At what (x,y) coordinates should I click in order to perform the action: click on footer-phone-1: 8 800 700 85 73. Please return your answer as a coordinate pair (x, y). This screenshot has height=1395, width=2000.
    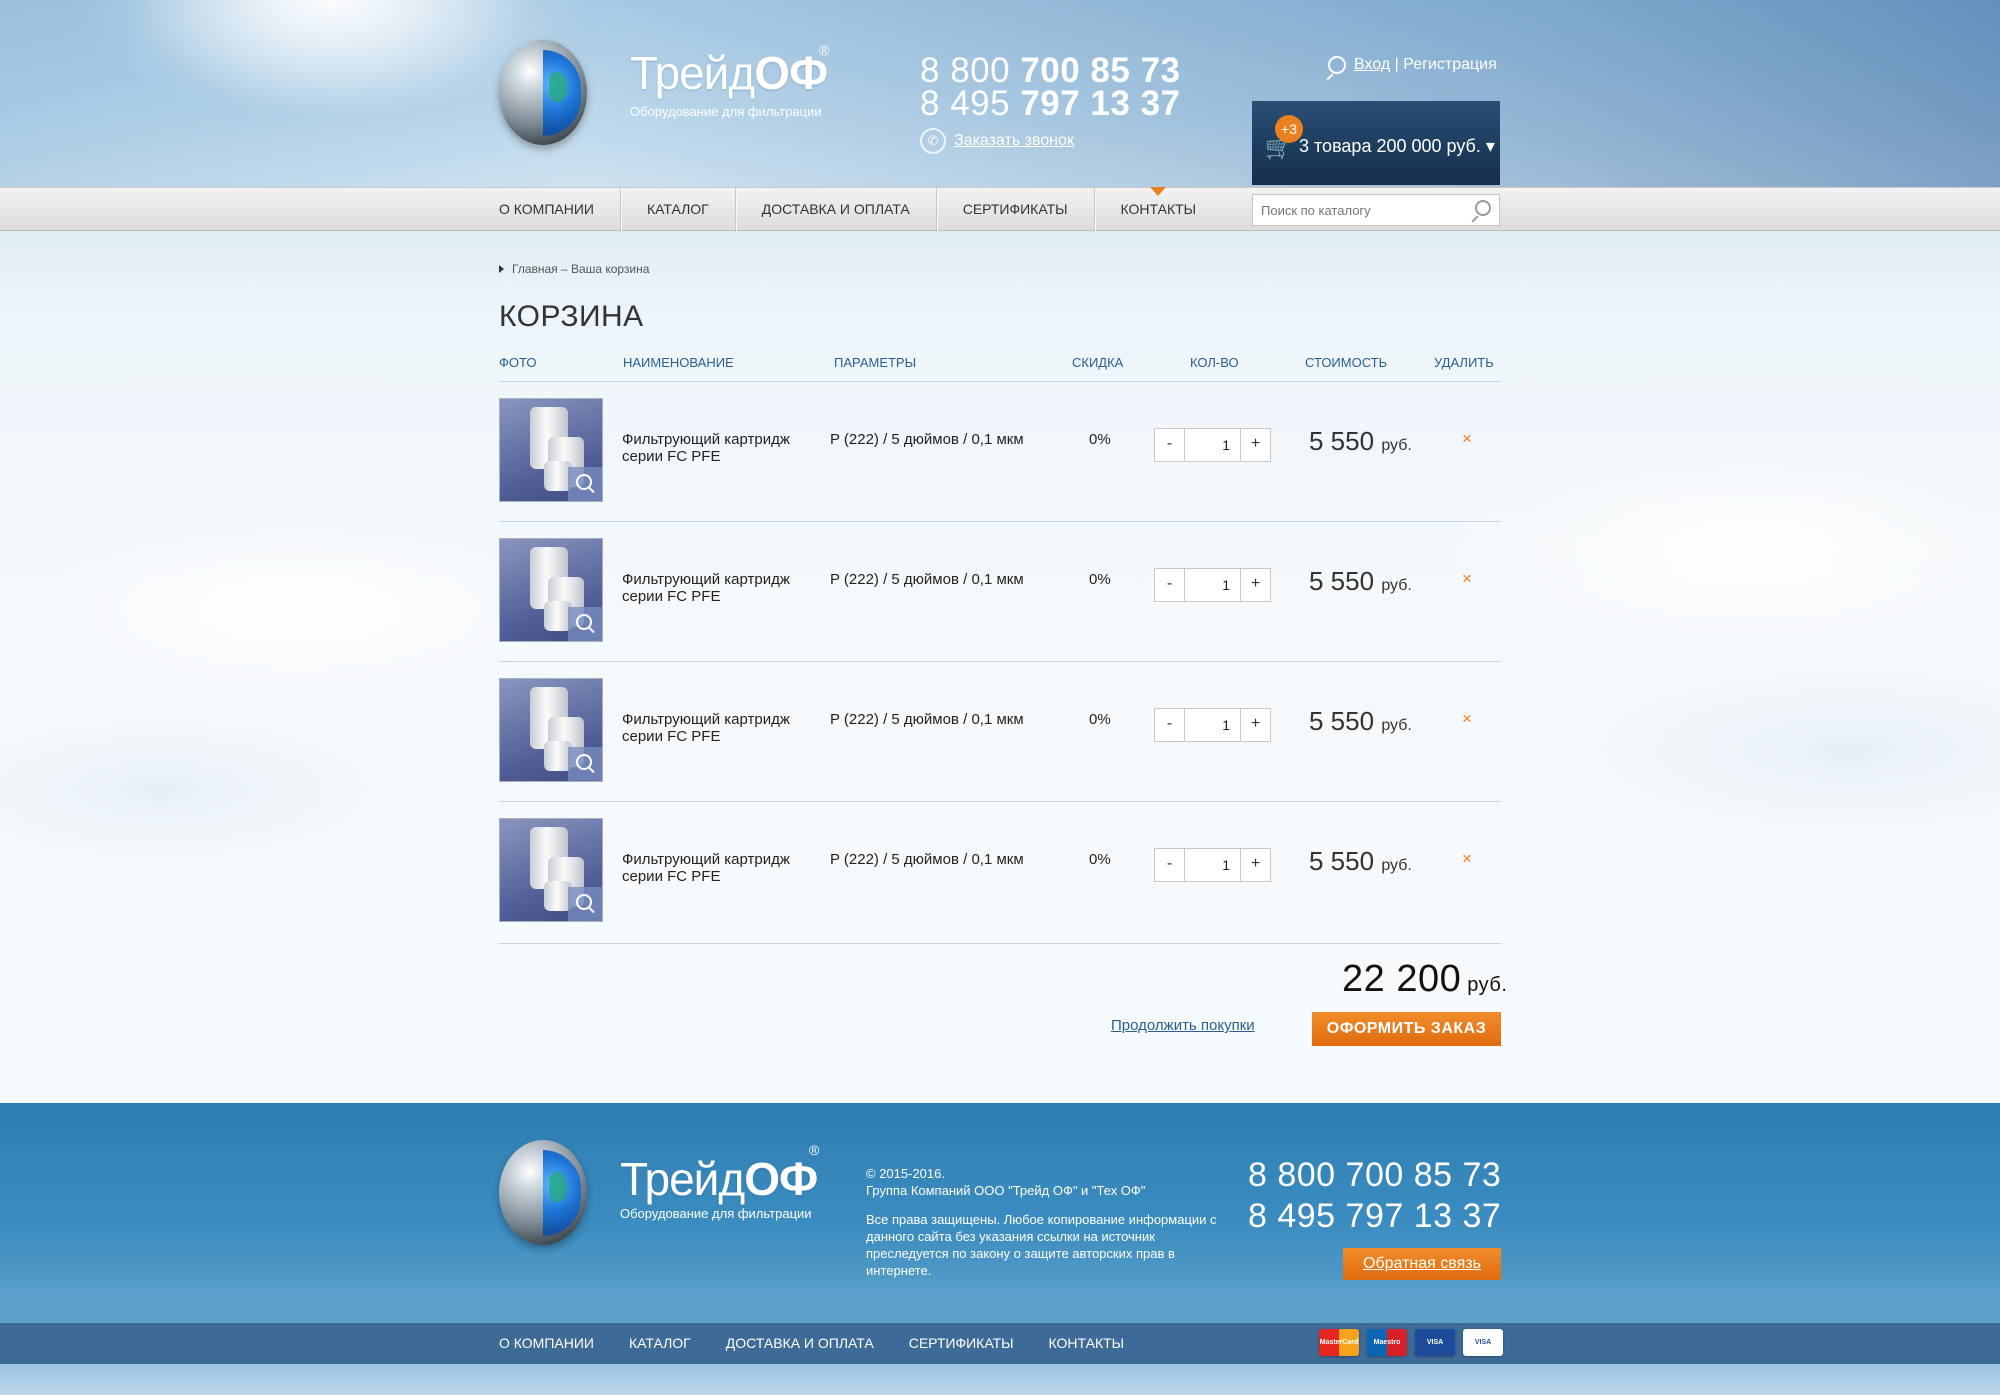
    Looking at the image, I should click on (1375, 1175).